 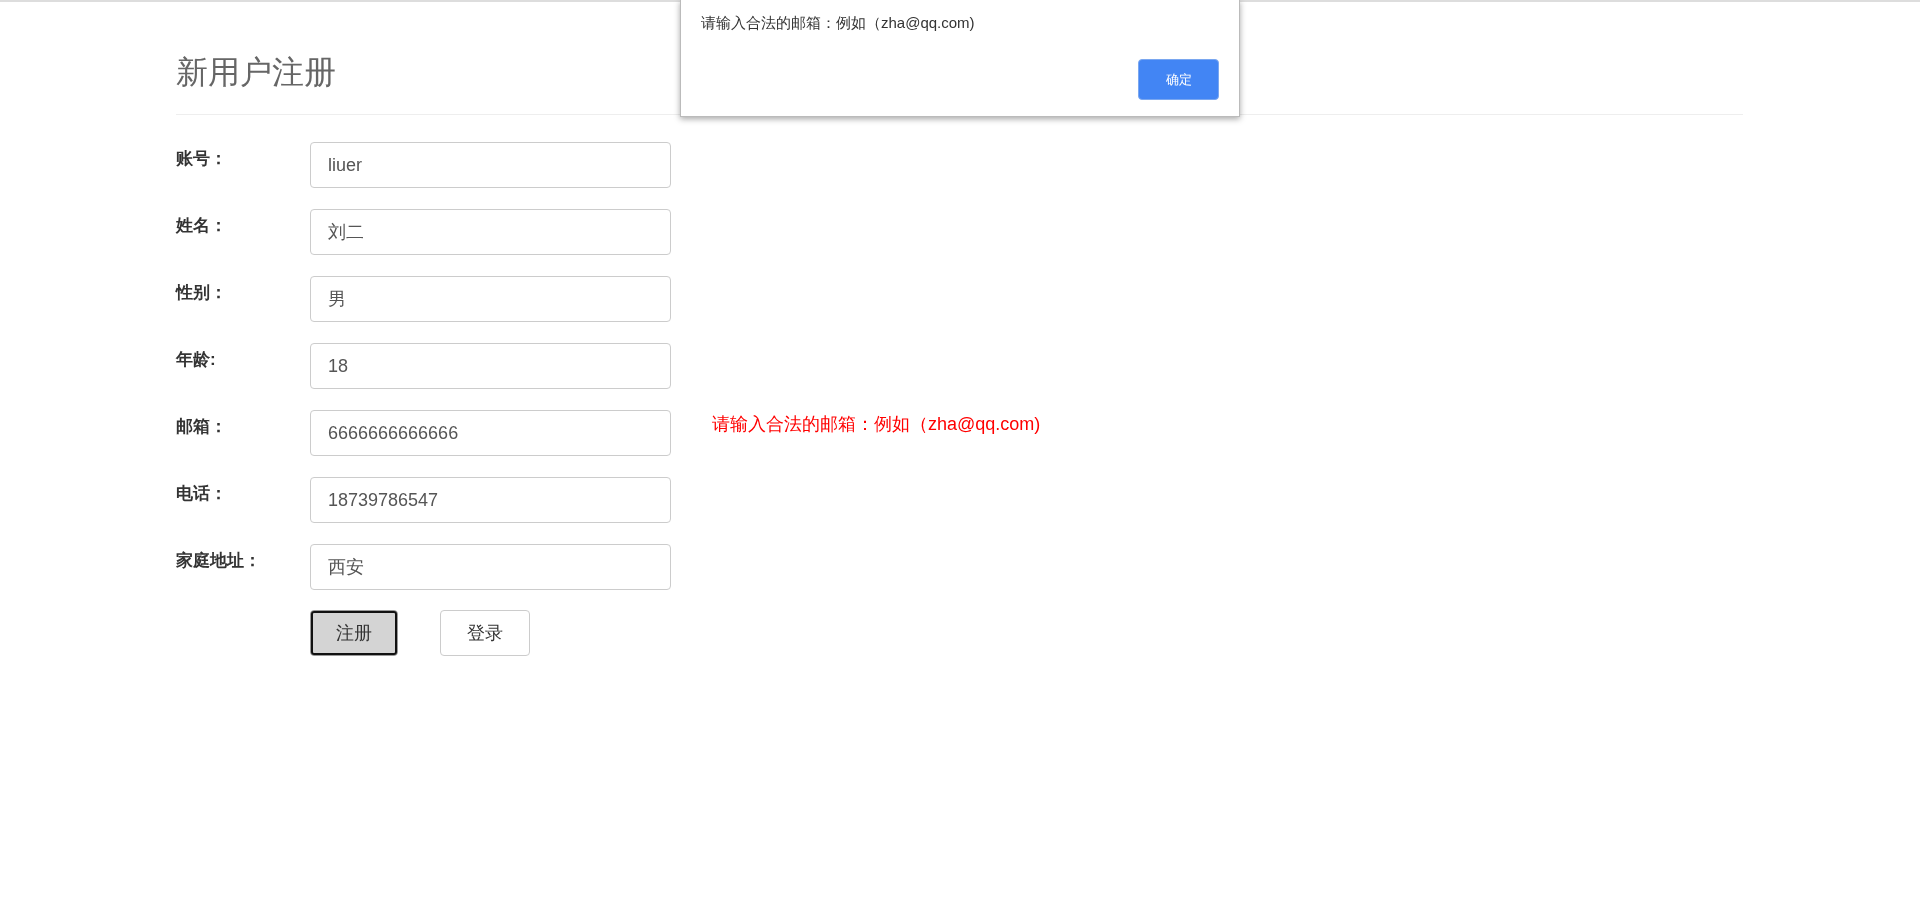 I want to click on field-label: 姓名：, so click(x=202, y=226).